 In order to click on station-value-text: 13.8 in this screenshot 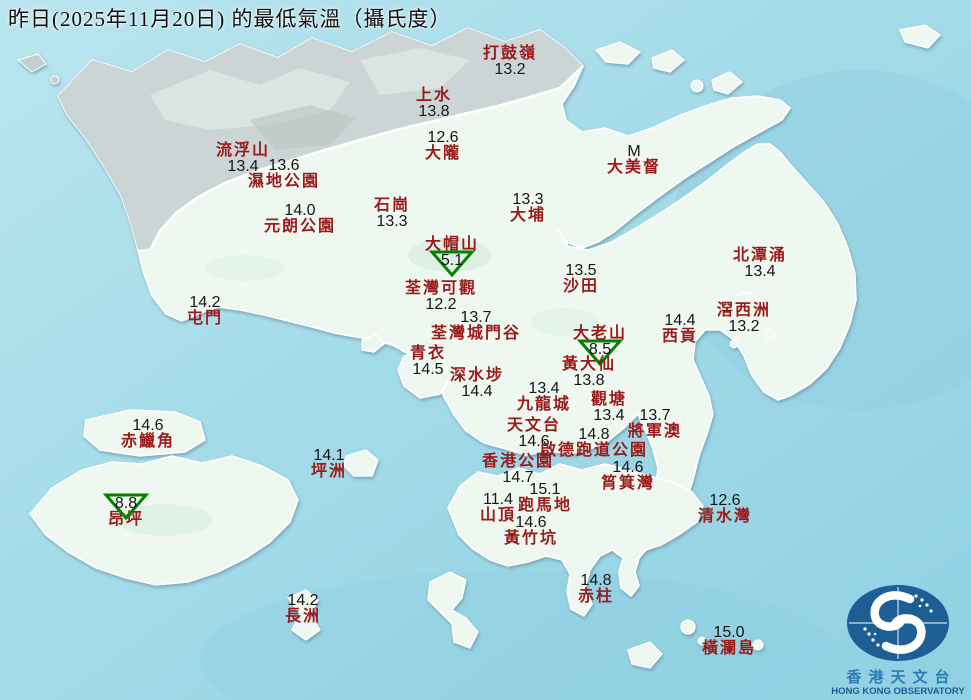, I will do `click(434, 112)`.